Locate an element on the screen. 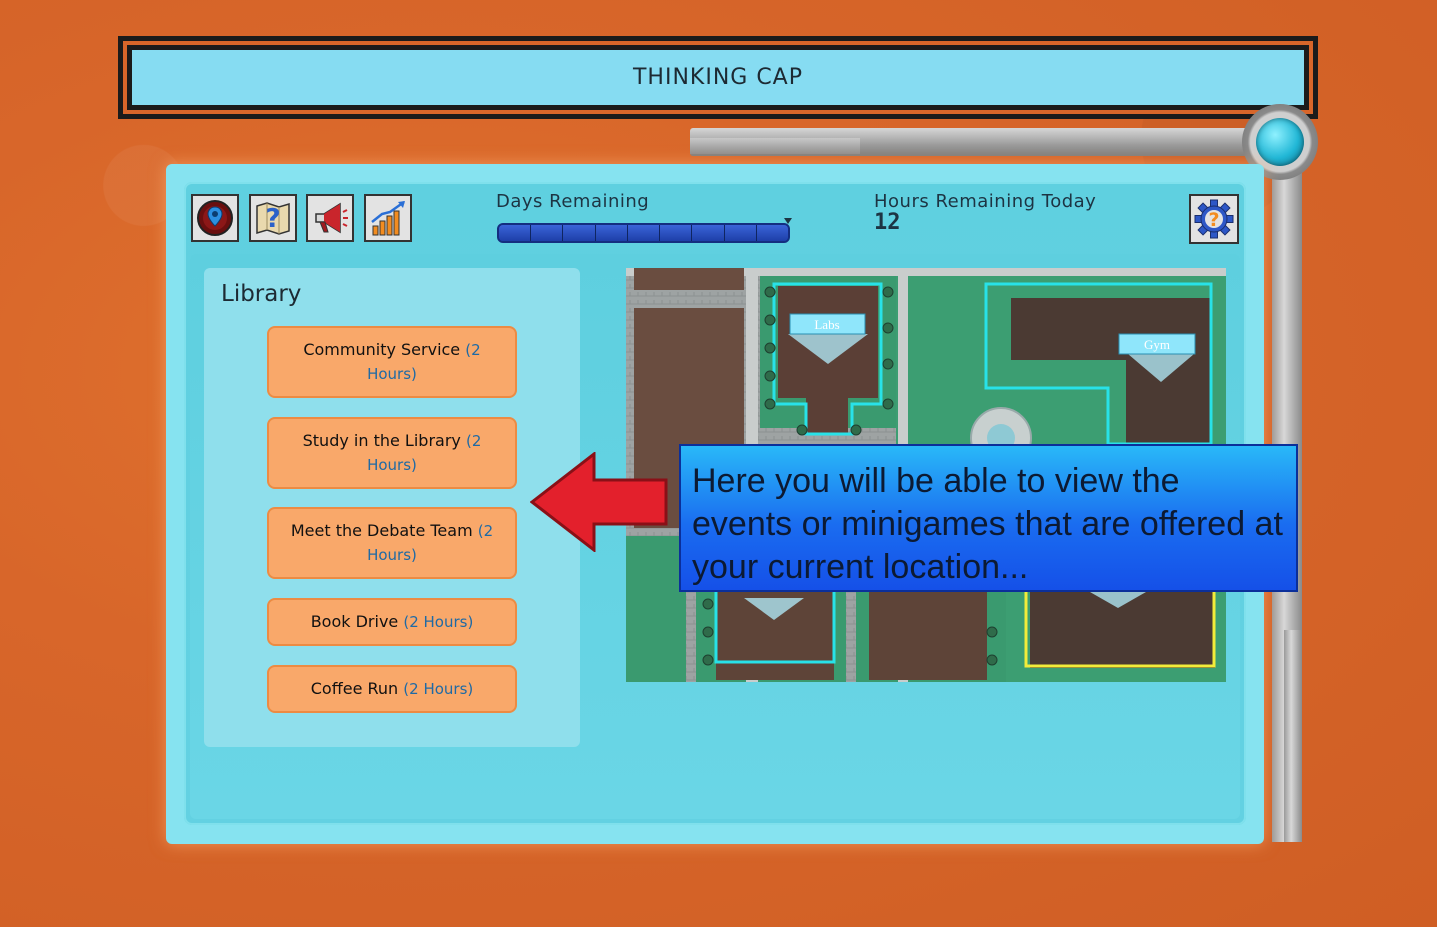  location-button is located at coordinates (215, 218).